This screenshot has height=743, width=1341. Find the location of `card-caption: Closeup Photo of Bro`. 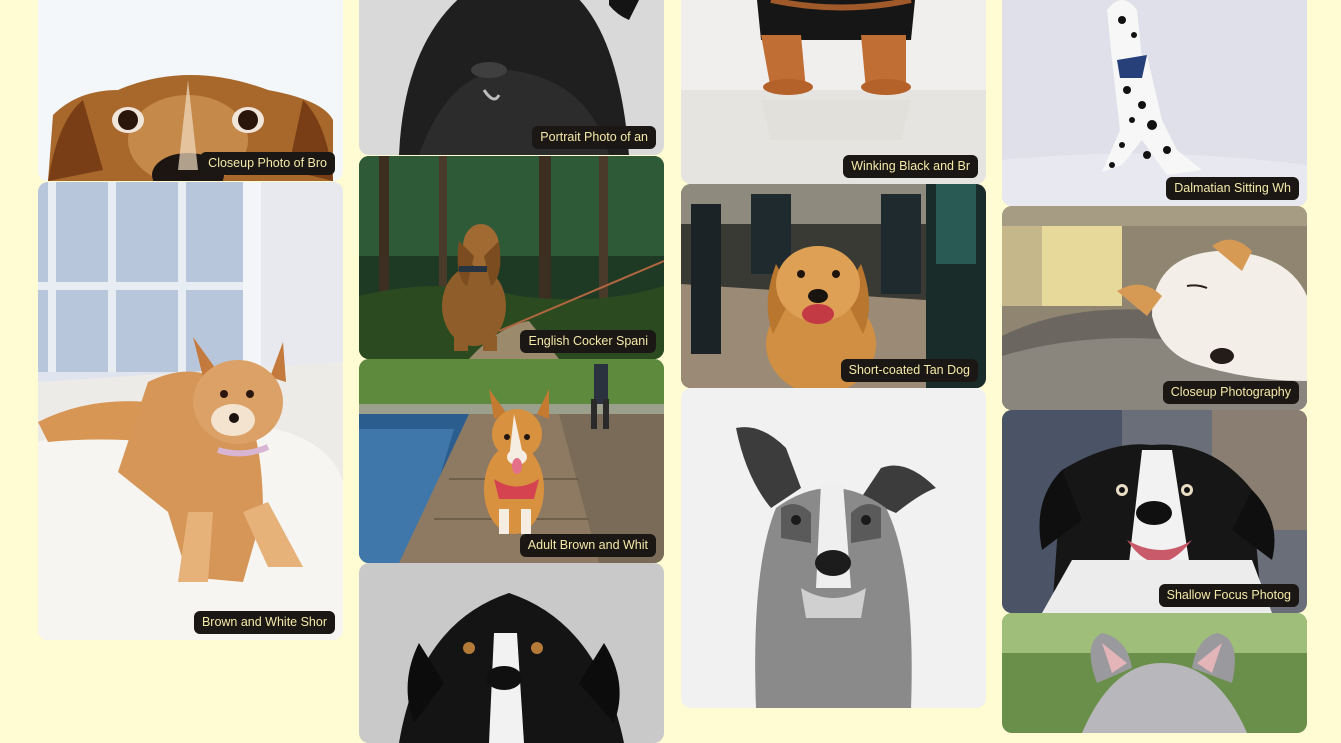

card-caption: Closeup Photo of Bro is located at coordinates (267, 163).